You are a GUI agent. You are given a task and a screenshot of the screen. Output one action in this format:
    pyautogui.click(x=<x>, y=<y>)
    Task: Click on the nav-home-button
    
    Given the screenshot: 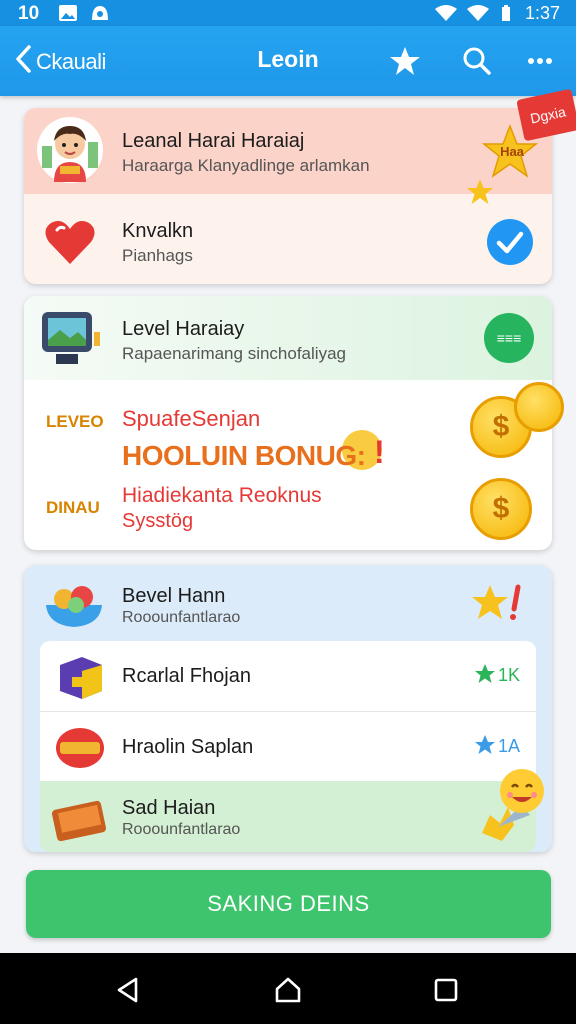 What is the action you would take?
    pyautogui.click(x=288, y=990)
    